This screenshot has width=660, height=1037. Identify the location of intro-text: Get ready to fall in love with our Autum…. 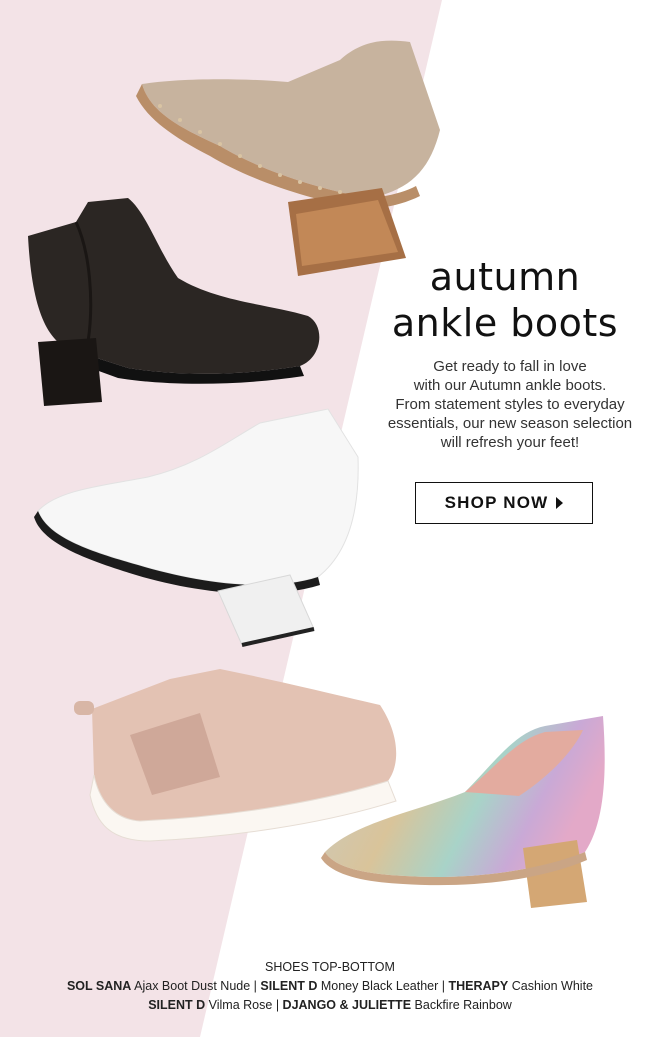
(510, 404).